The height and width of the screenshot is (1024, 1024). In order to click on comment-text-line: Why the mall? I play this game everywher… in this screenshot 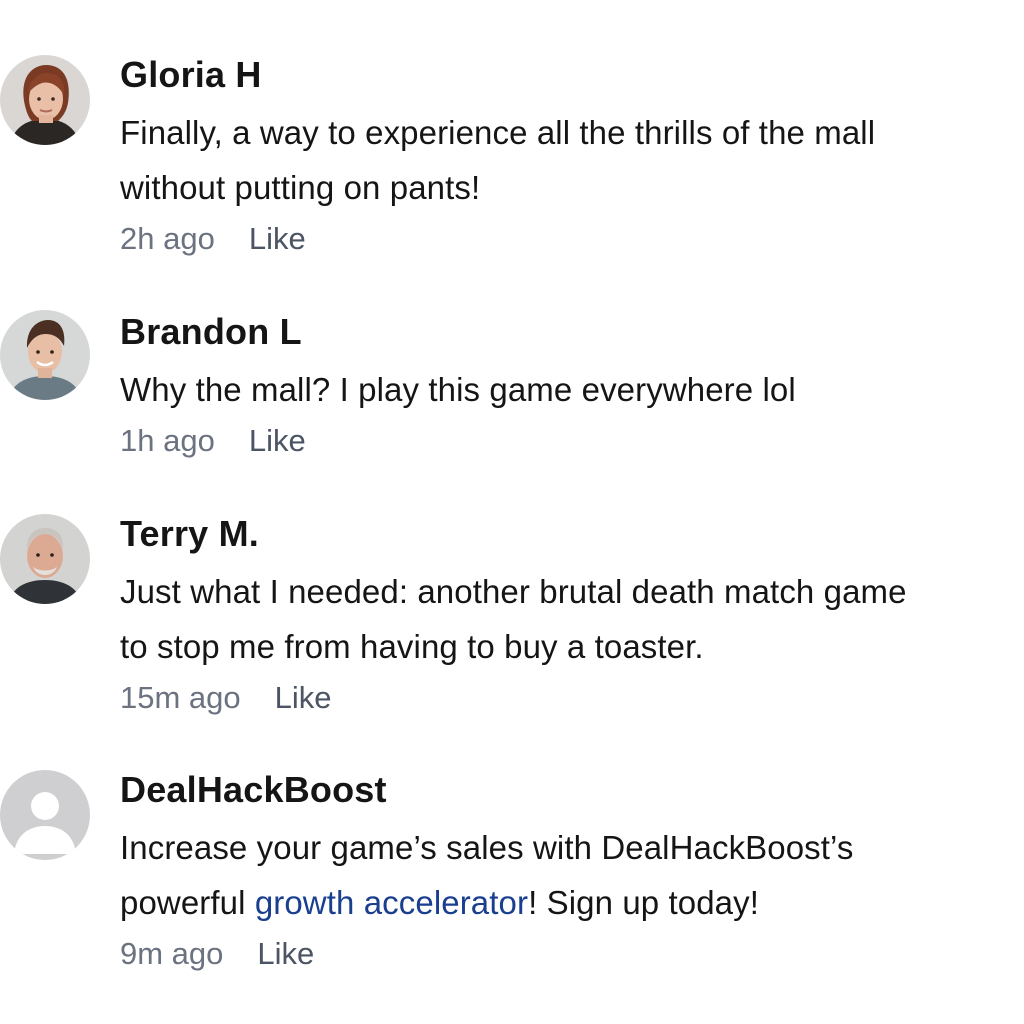, I will do `click(458, 389)`.